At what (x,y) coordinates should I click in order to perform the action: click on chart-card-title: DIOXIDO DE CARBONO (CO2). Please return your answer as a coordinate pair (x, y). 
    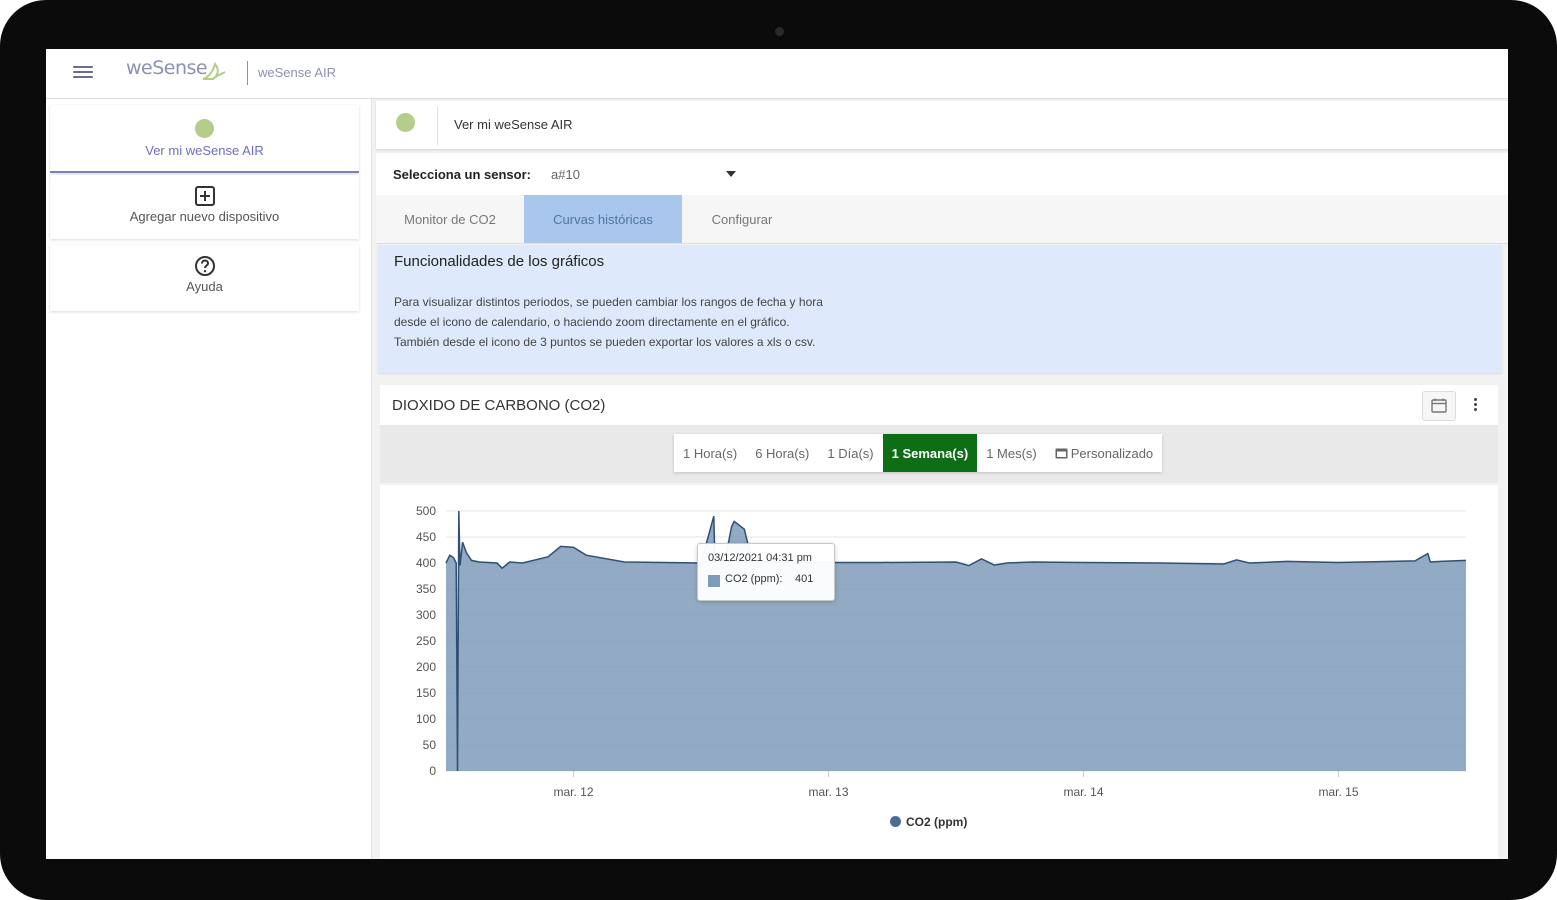
    Looking at the image, I should click on (499, 405).